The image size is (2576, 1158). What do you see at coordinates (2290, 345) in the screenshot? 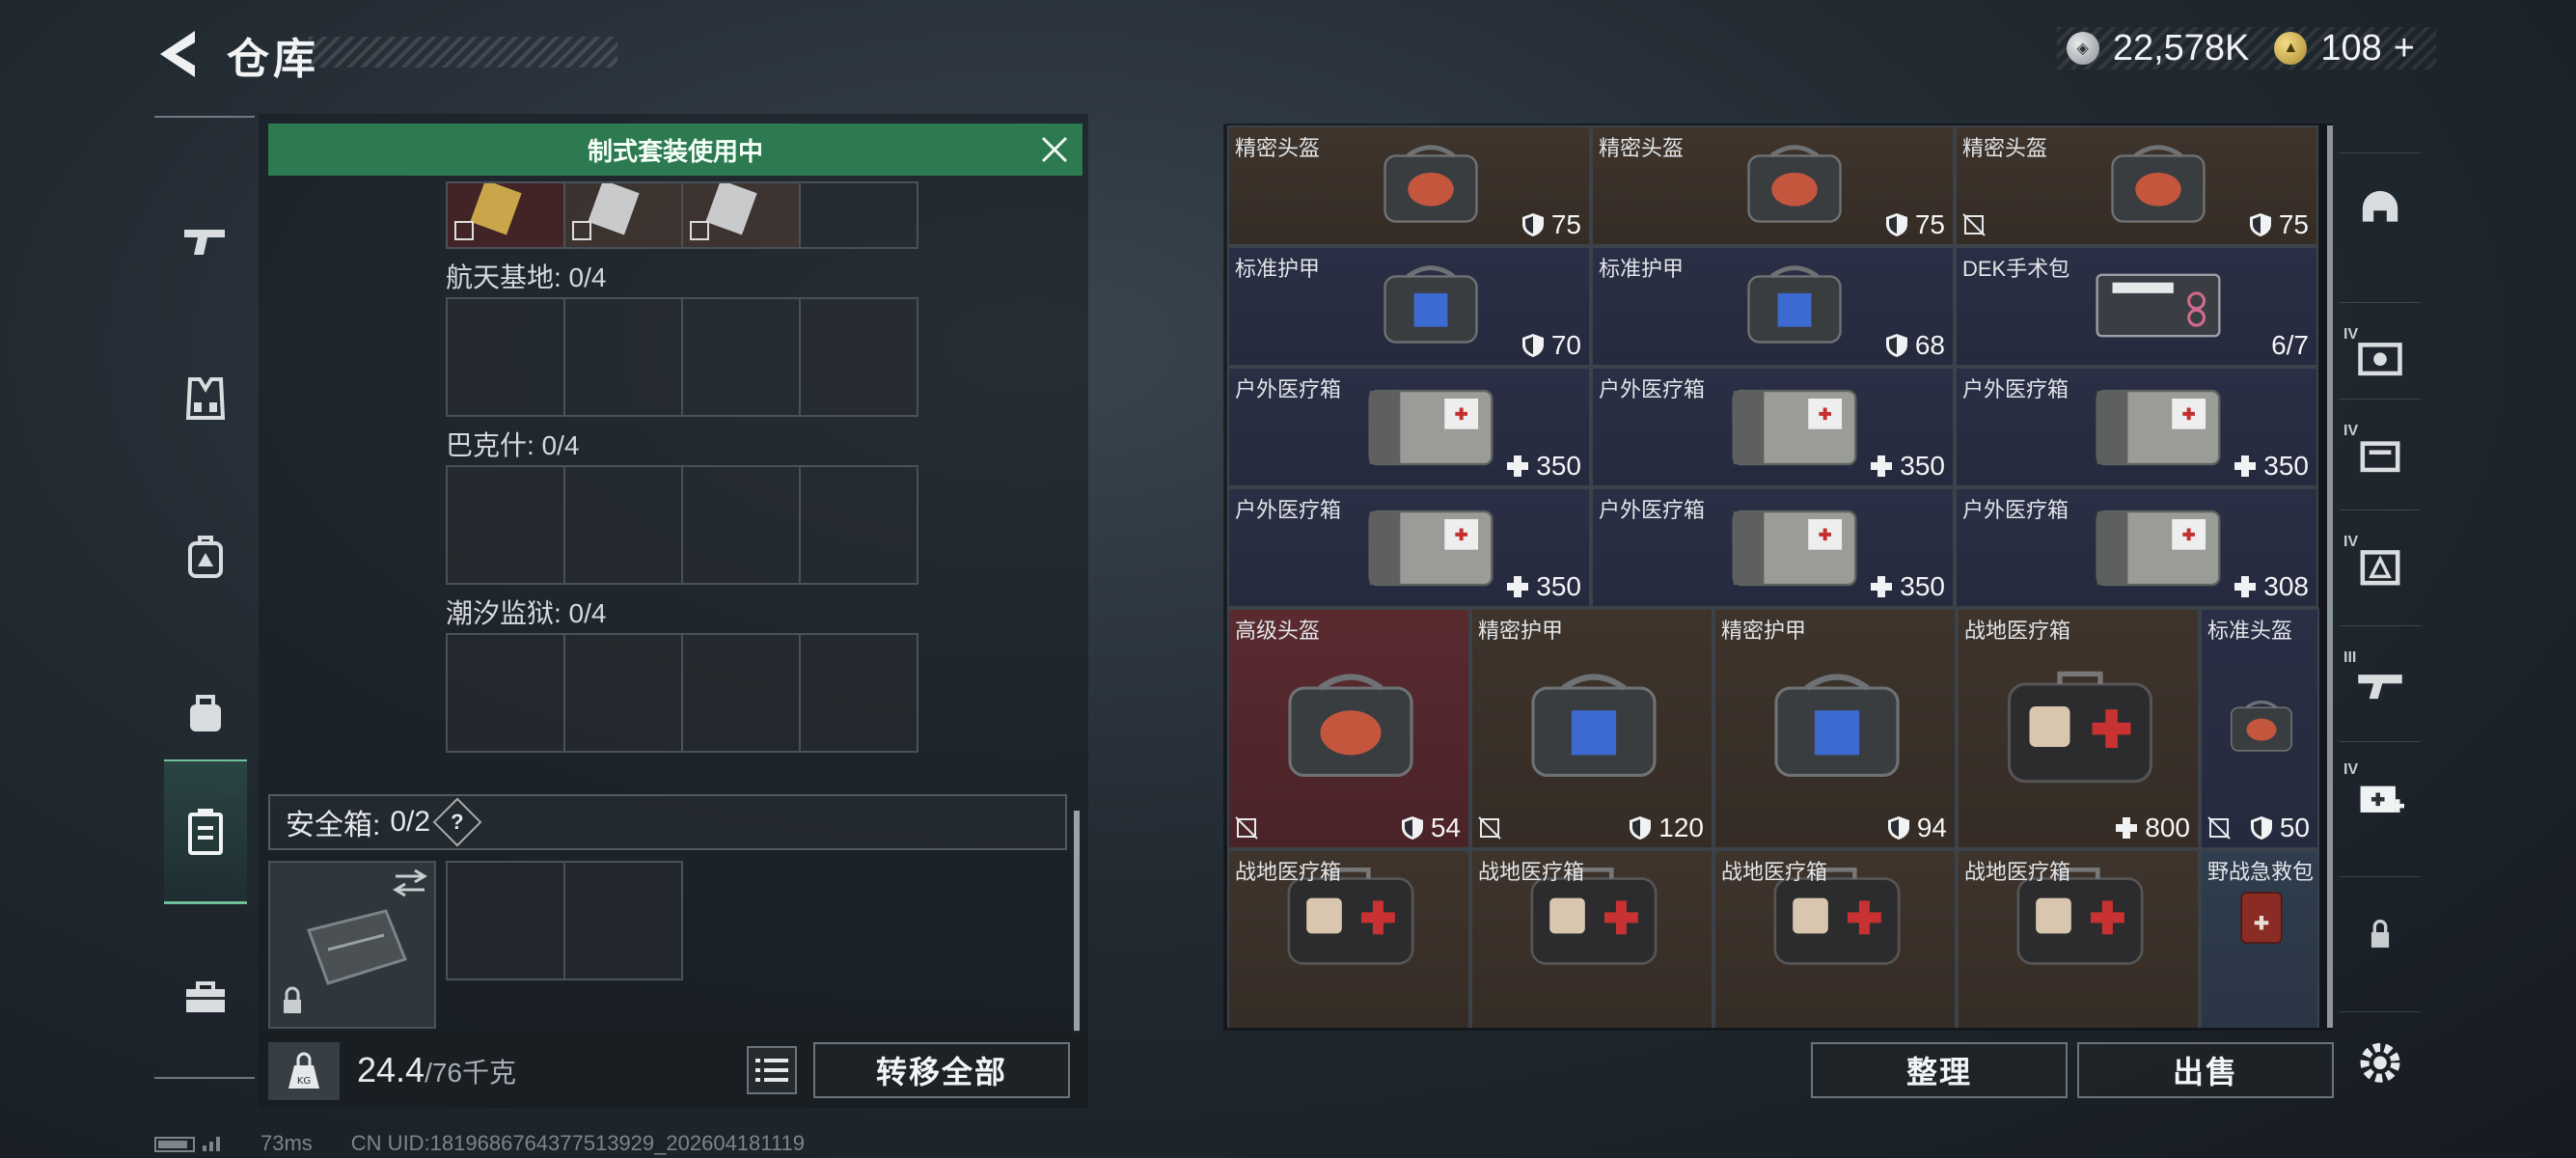
I see `item-stat: 6/7` at bounding box center [2290, 345].